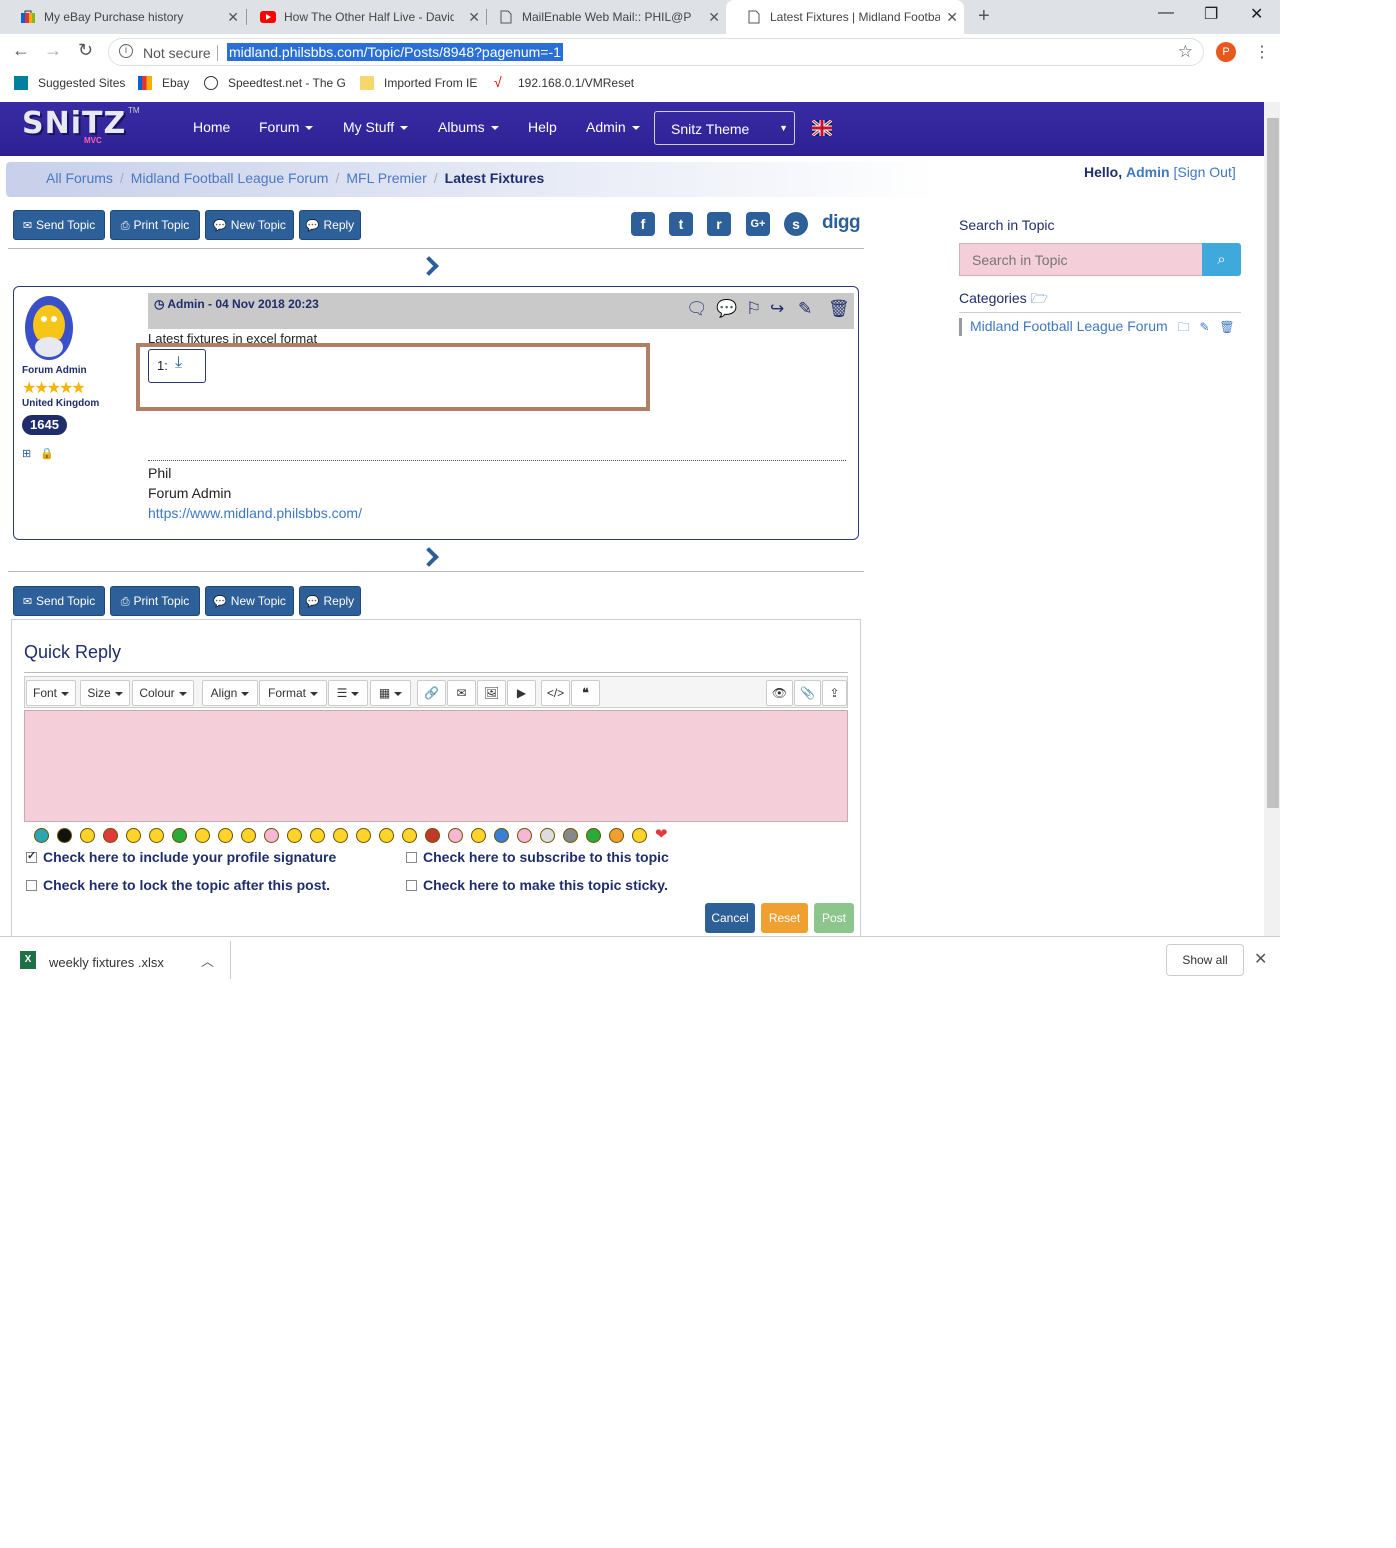 The image size is (1396, 1548). I want to click on twitter-icon: t, so click(681, 224).